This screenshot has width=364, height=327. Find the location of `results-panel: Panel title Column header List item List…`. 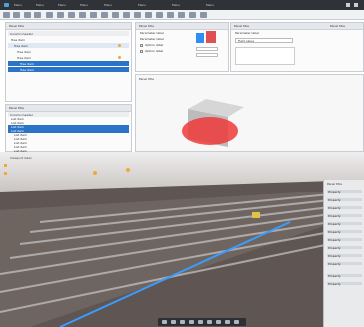

results-panel: Panel title Column header List item List… is located at coordinates (68, 128).